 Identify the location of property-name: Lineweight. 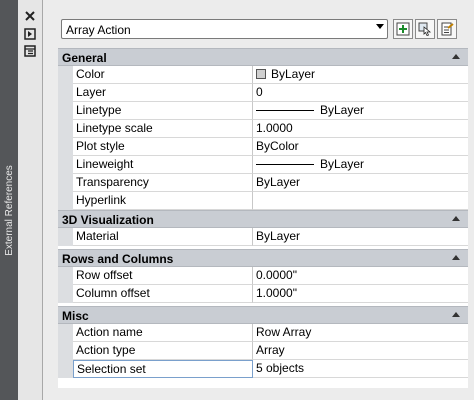
(163, 165).